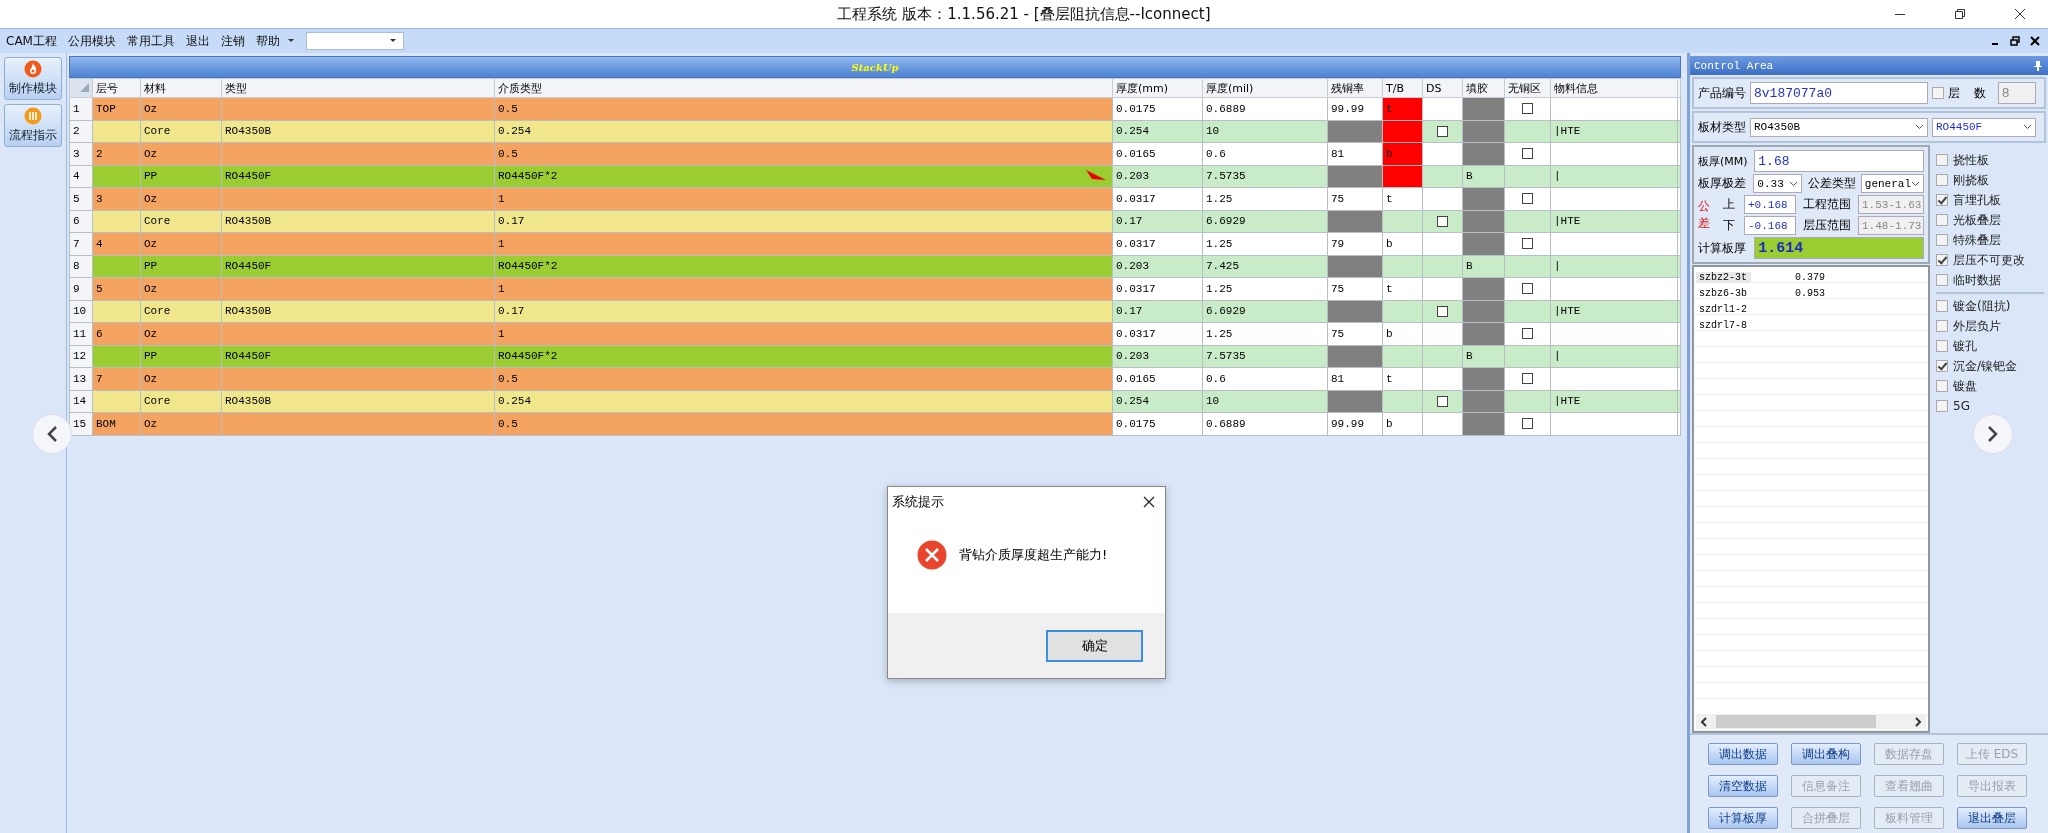 The height and width of the screenshot is (833, 2048). Describe the element at coordinates (197, 41) in the screenshot. I see `menu-item: 退出` at that location.